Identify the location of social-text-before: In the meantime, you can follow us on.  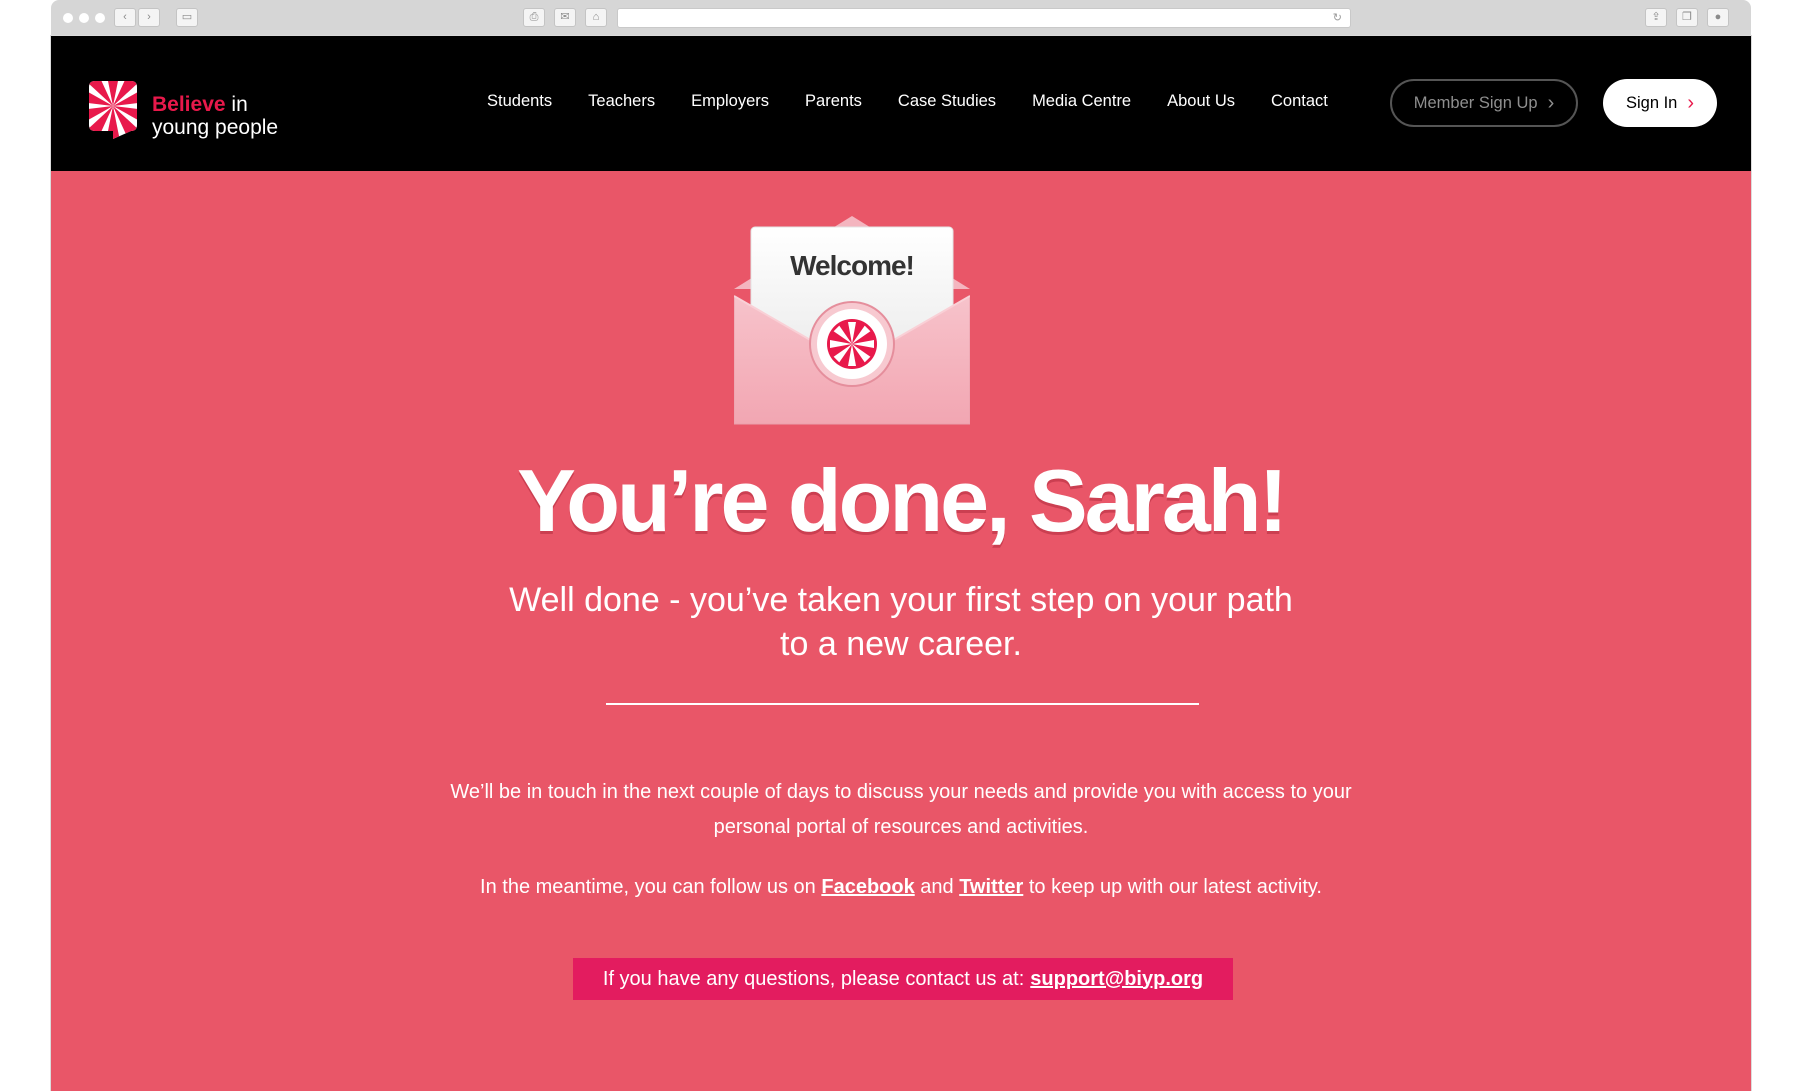
(651, 887).